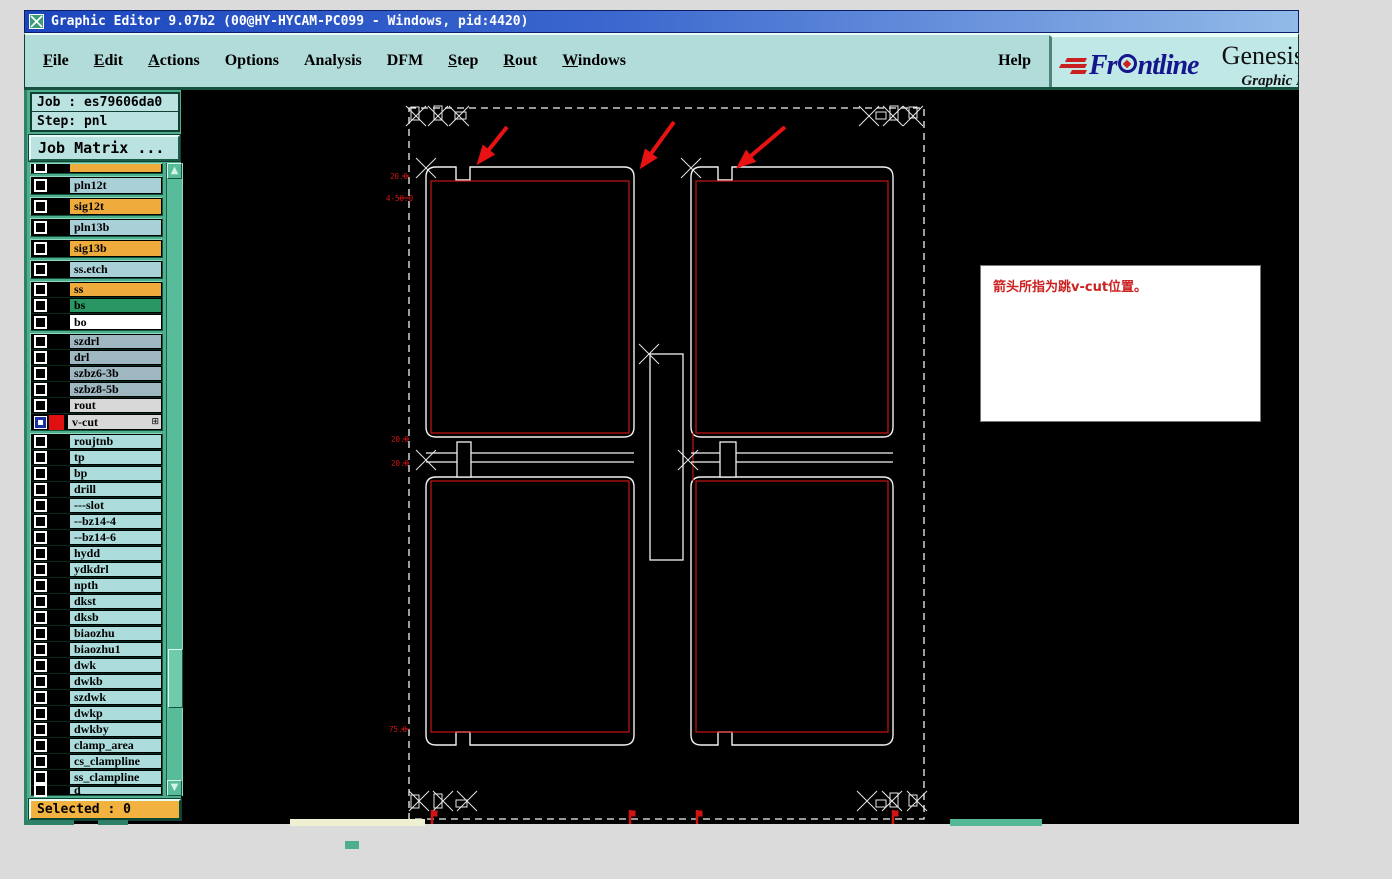  What do you see at coordinates (96, 554) in the screenshot?
I see `layer-row-hydd: hydd` at bounding box center [96, 554].